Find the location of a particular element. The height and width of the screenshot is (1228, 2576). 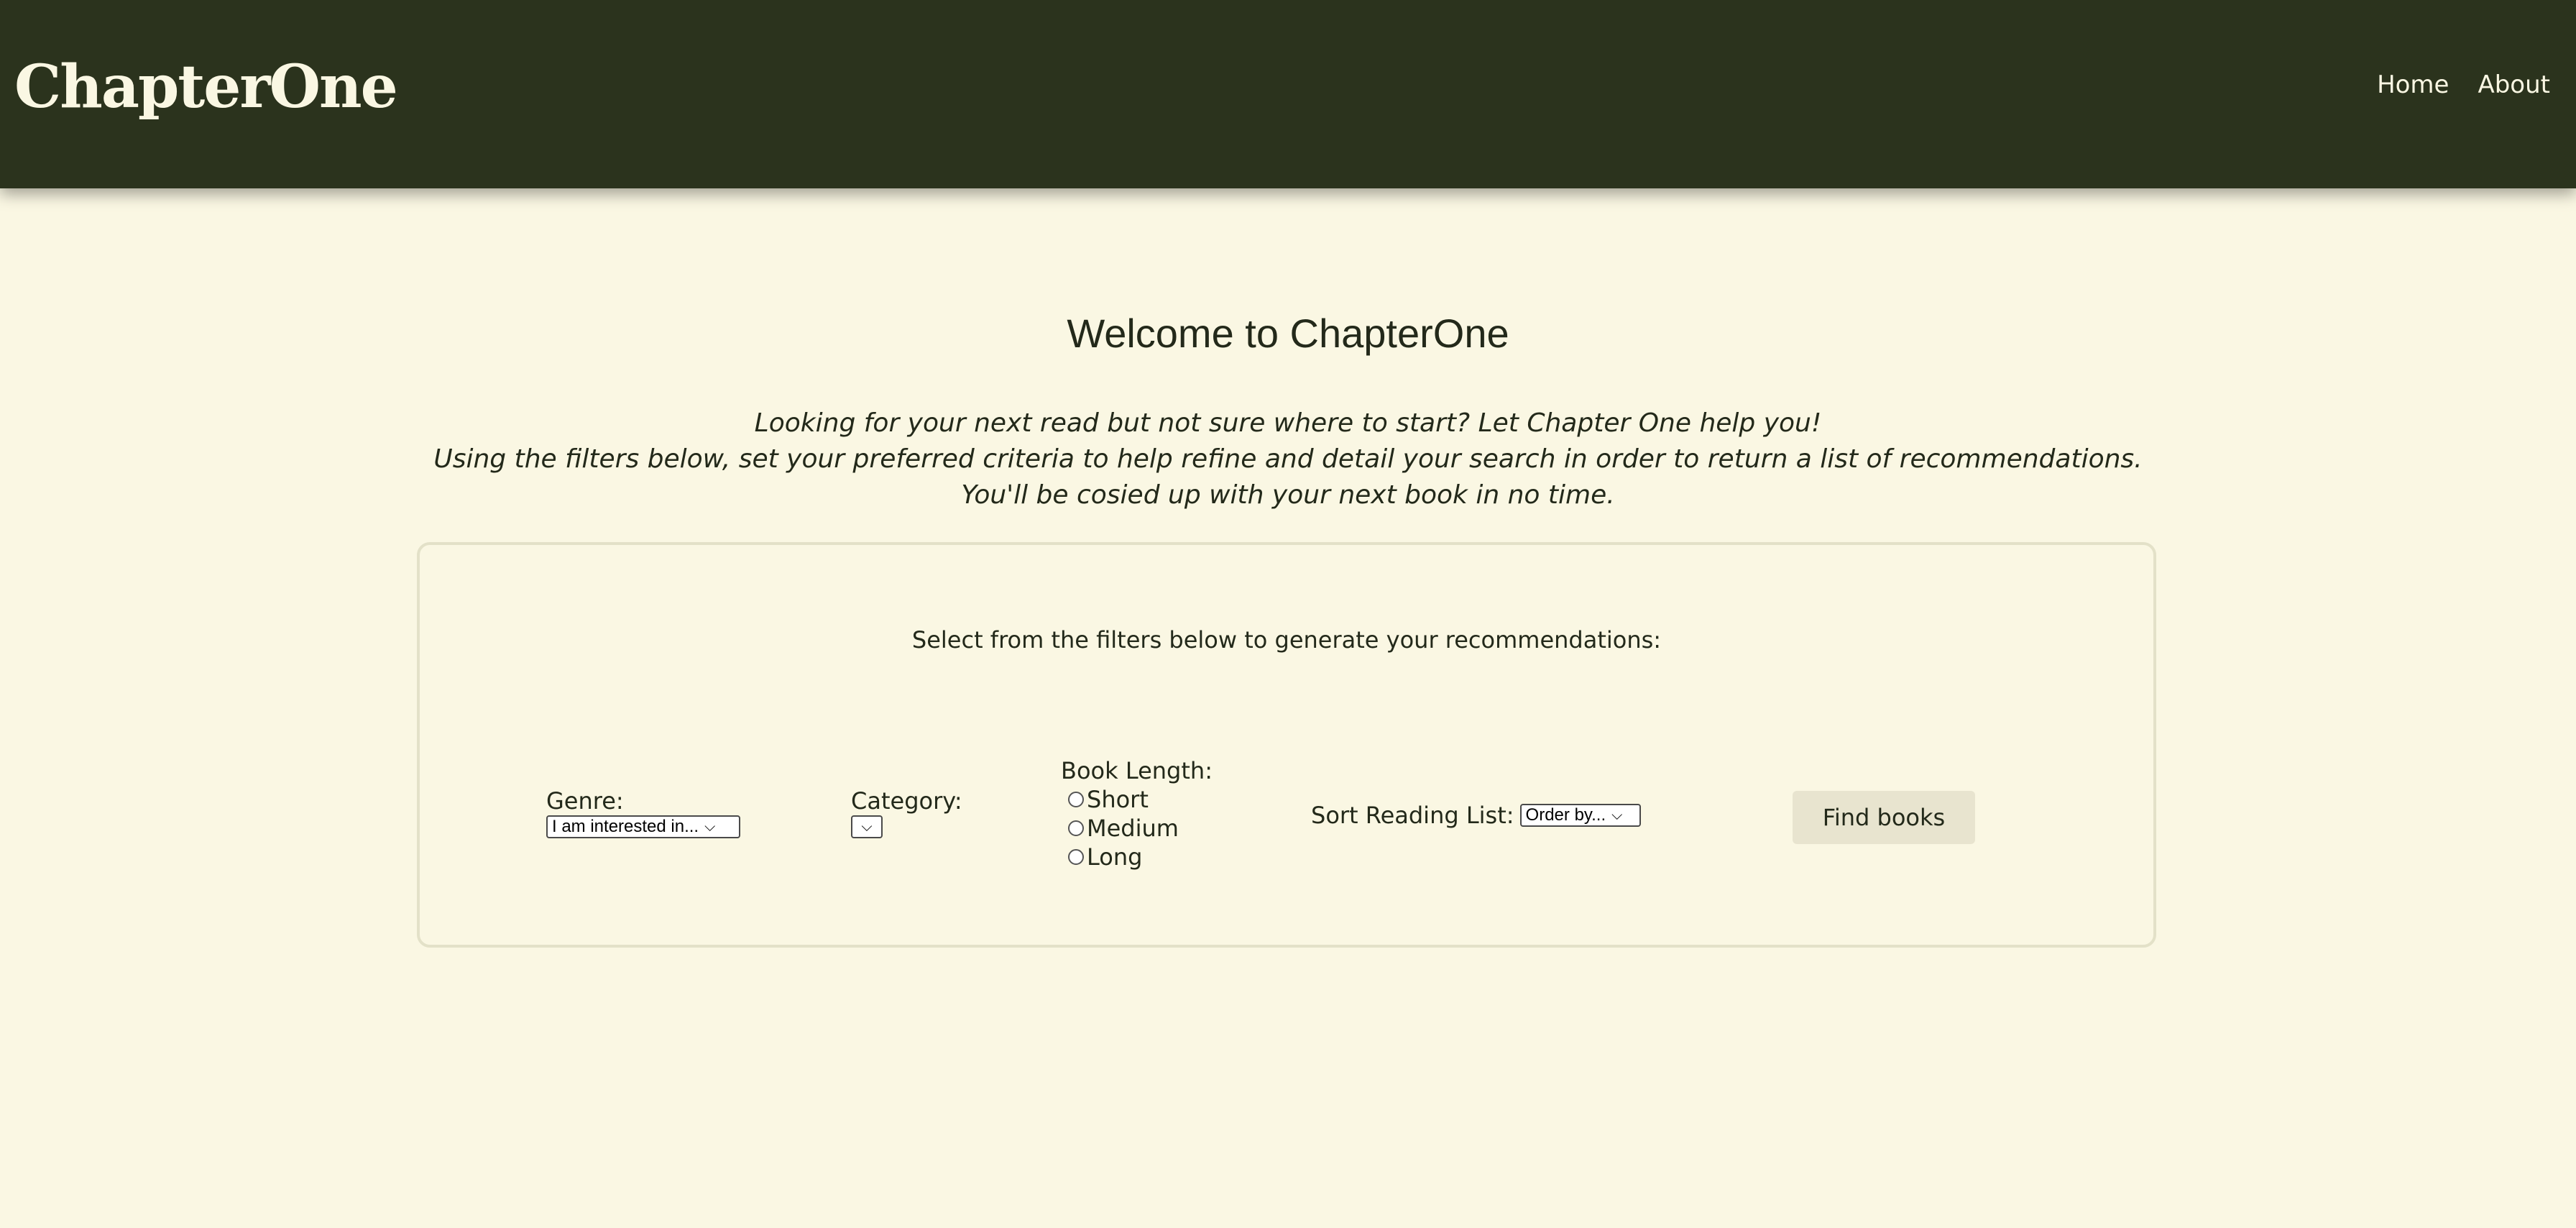

site-logo: ChapterOne is located at coordinates (206, 87).